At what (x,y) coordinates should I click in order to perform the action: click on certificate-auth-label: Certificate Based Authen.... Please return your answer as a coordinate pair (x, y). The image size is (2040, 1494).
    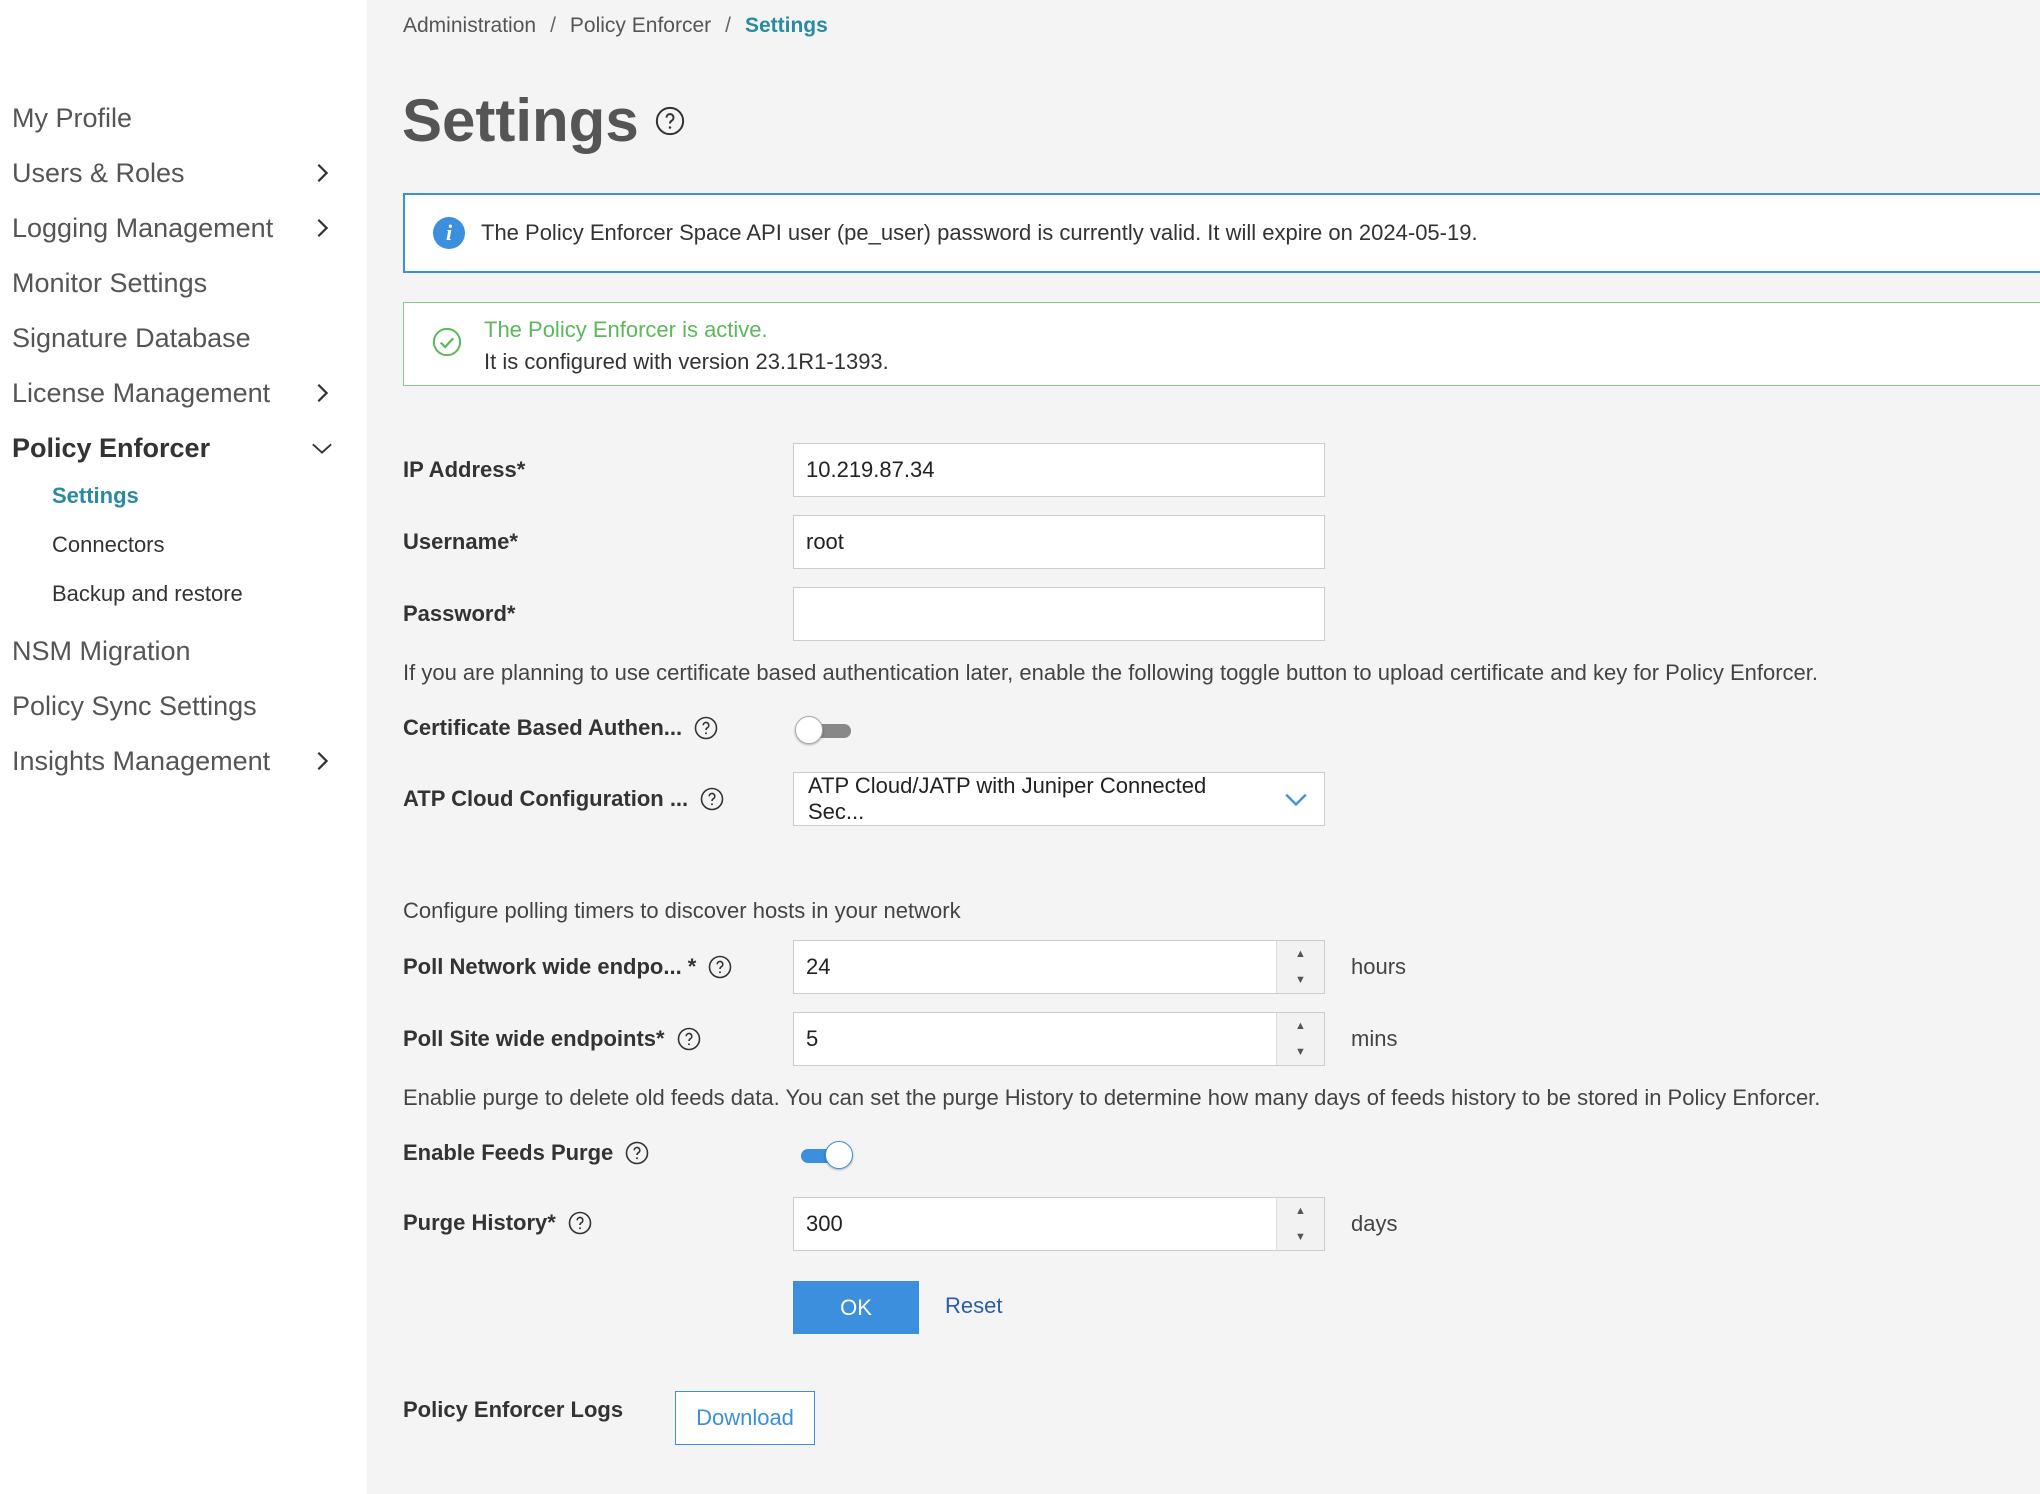
    Looking at the image, I should click on (560, 728).